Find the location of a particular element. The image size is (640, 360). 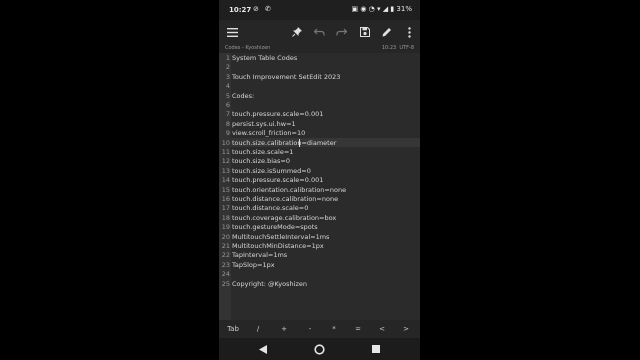

code-line: touch.distance.calibration=none is located at coordinates (285, 199).